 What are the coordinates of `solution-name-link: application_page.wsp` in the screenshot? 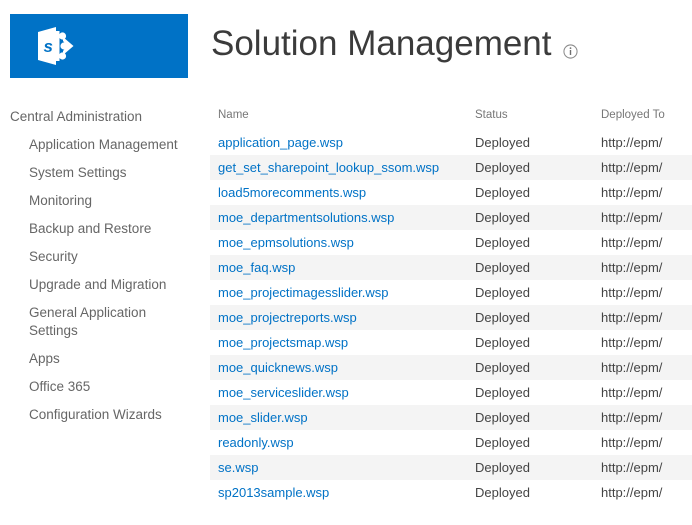 It's located at (280, 142).